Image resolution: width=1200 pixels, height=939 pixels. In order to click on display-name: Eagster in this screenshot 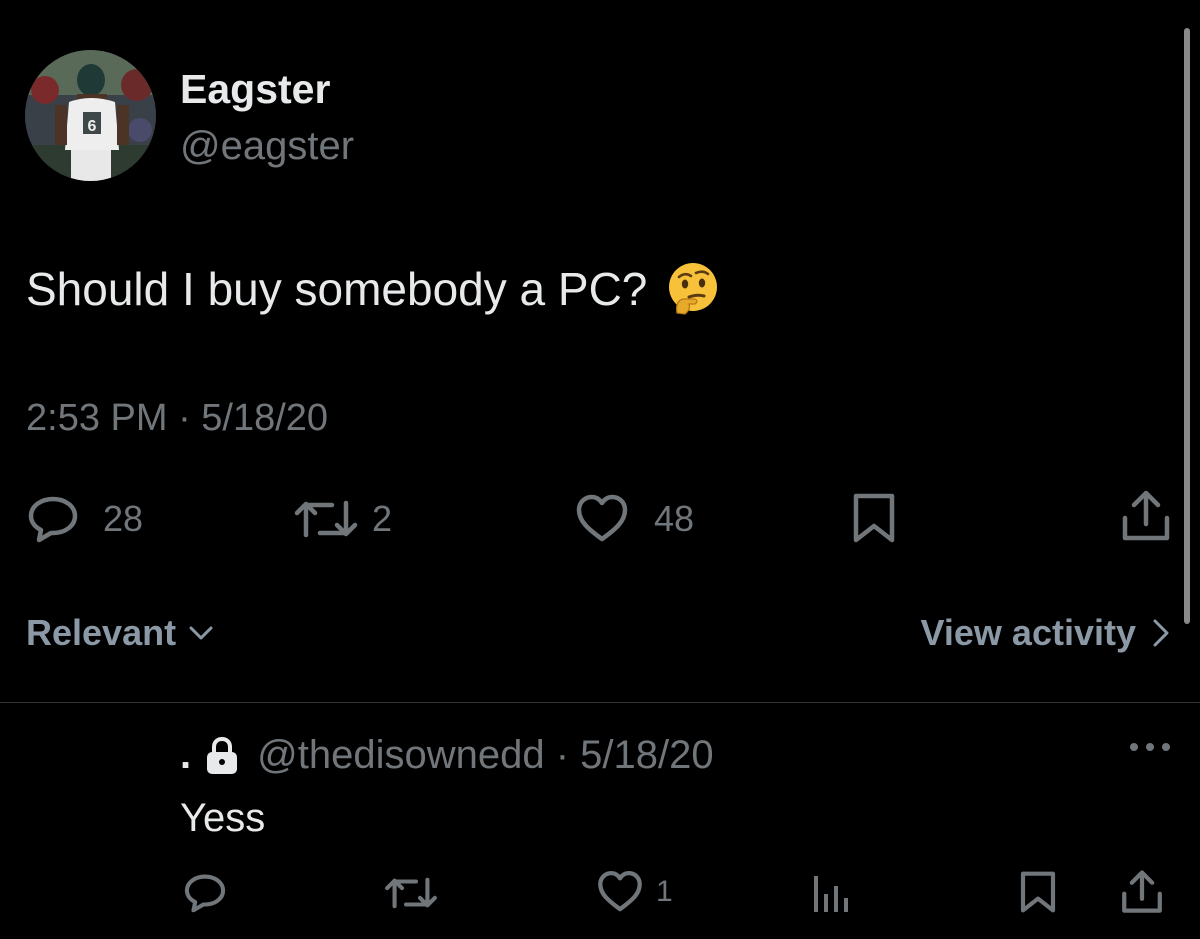, I will do `click(255, 89)`.